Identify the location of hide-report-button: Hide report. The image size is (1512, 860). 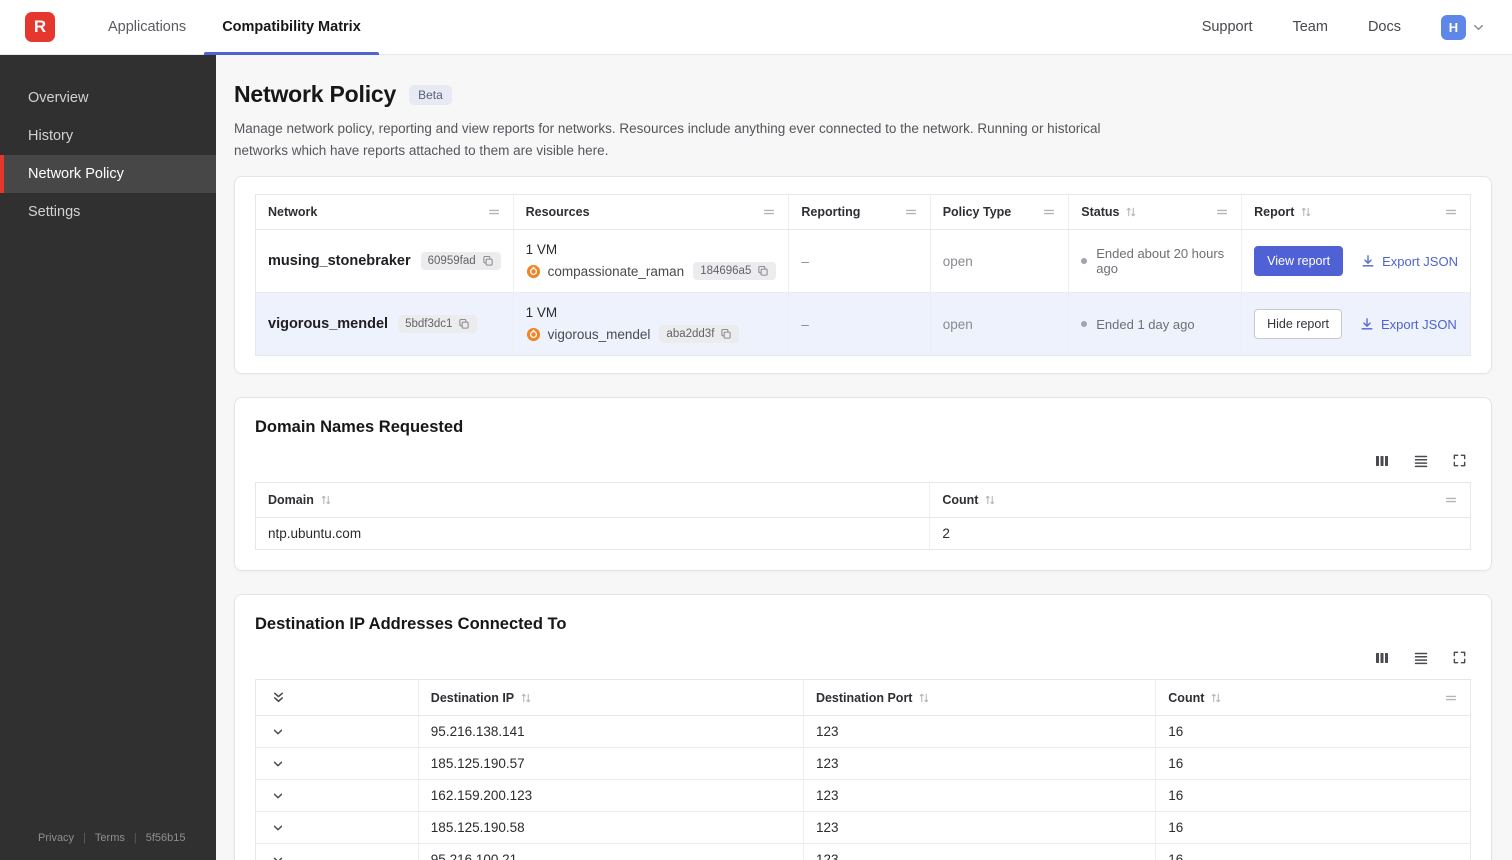
(1298, 324).